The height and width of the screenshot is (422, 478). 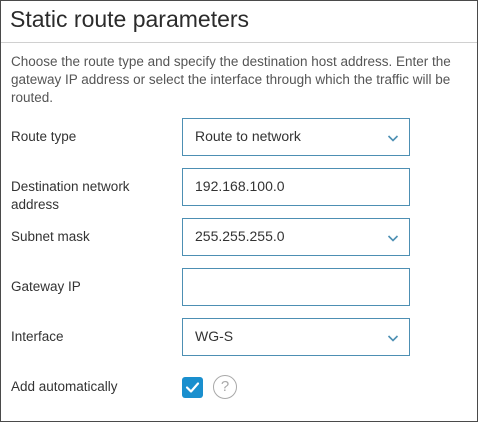 What do you see at coordinates (296, 287) in the screenshot?
I see `gateway-ip-input` at bounding box center [296, 287].